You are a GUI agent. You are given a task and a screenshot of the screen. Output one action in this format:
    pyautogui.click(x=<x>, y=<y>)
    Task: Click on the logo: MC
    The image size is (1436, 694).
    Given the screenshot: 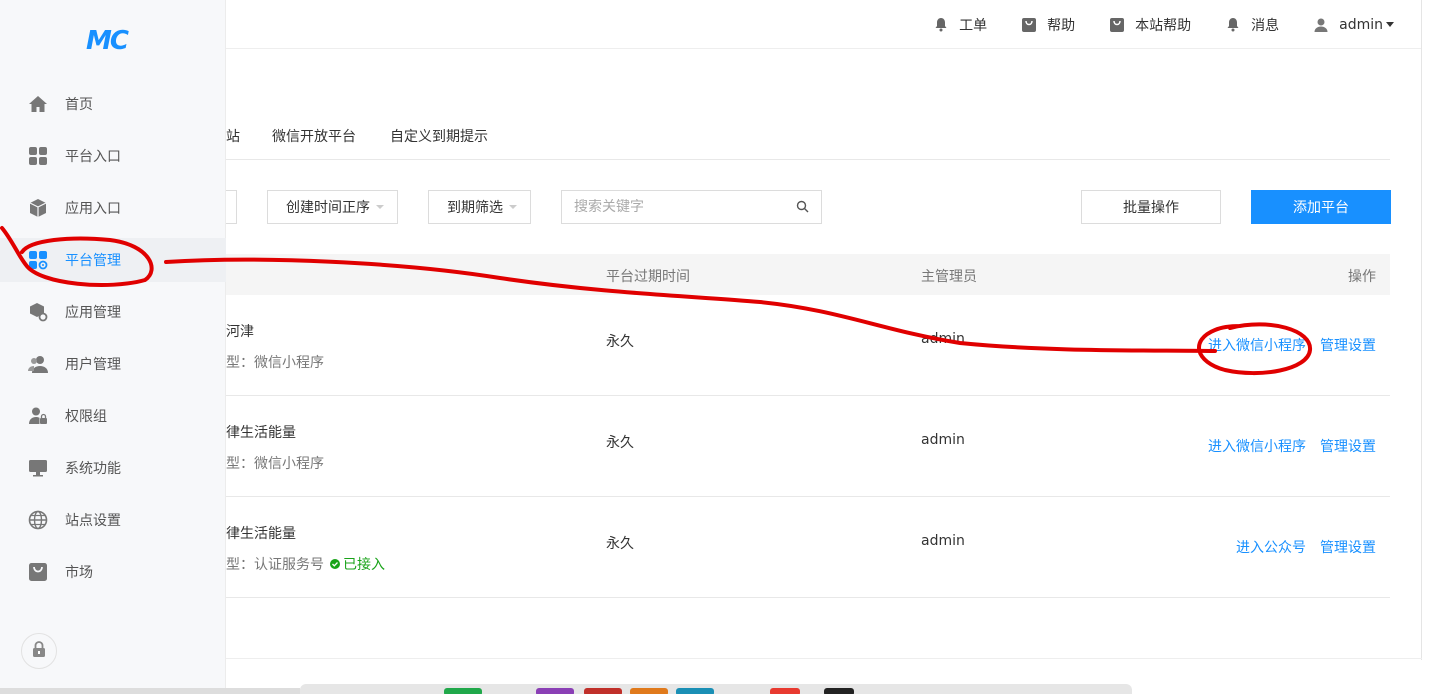 What is the action you would take?
    pyautogui.click(x=107, y=41)
    